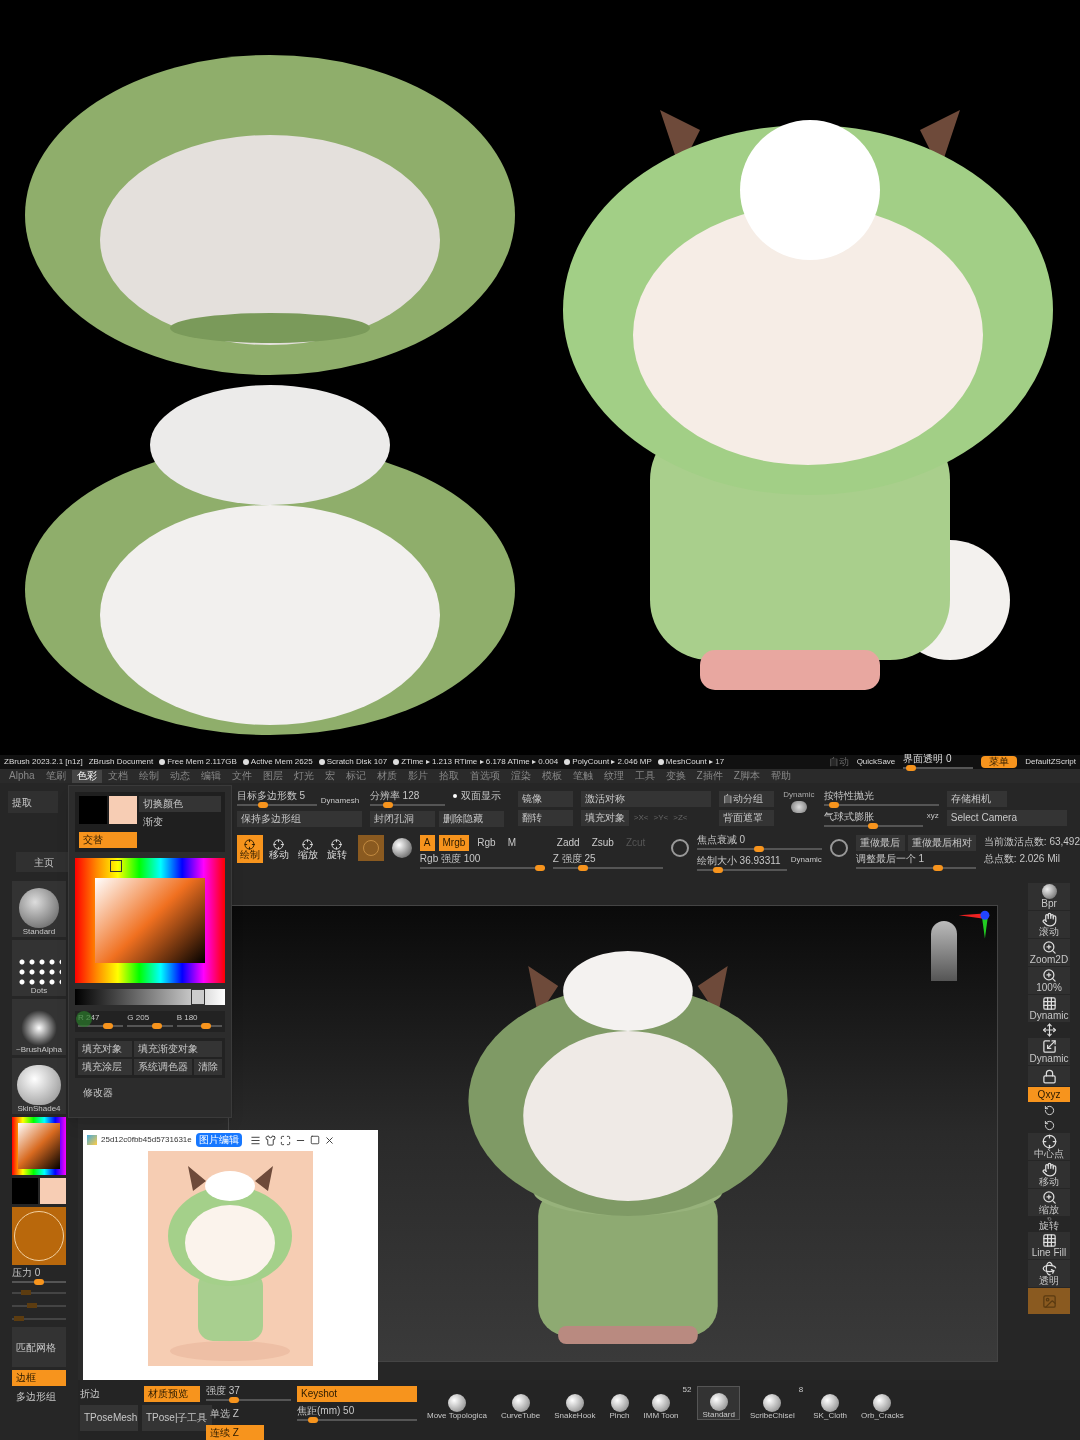 Image resolution: width=1080 pixels, height=1440 pixels. I want to click on stroke-d-icon, so click(838, 848).